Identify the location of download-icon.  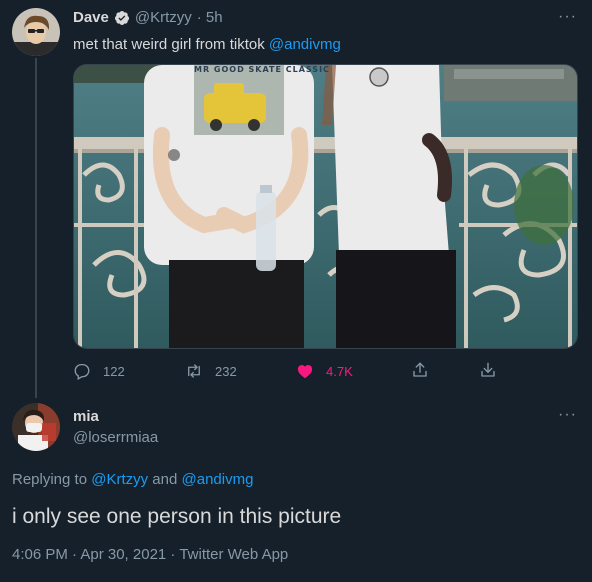
(488, 369).